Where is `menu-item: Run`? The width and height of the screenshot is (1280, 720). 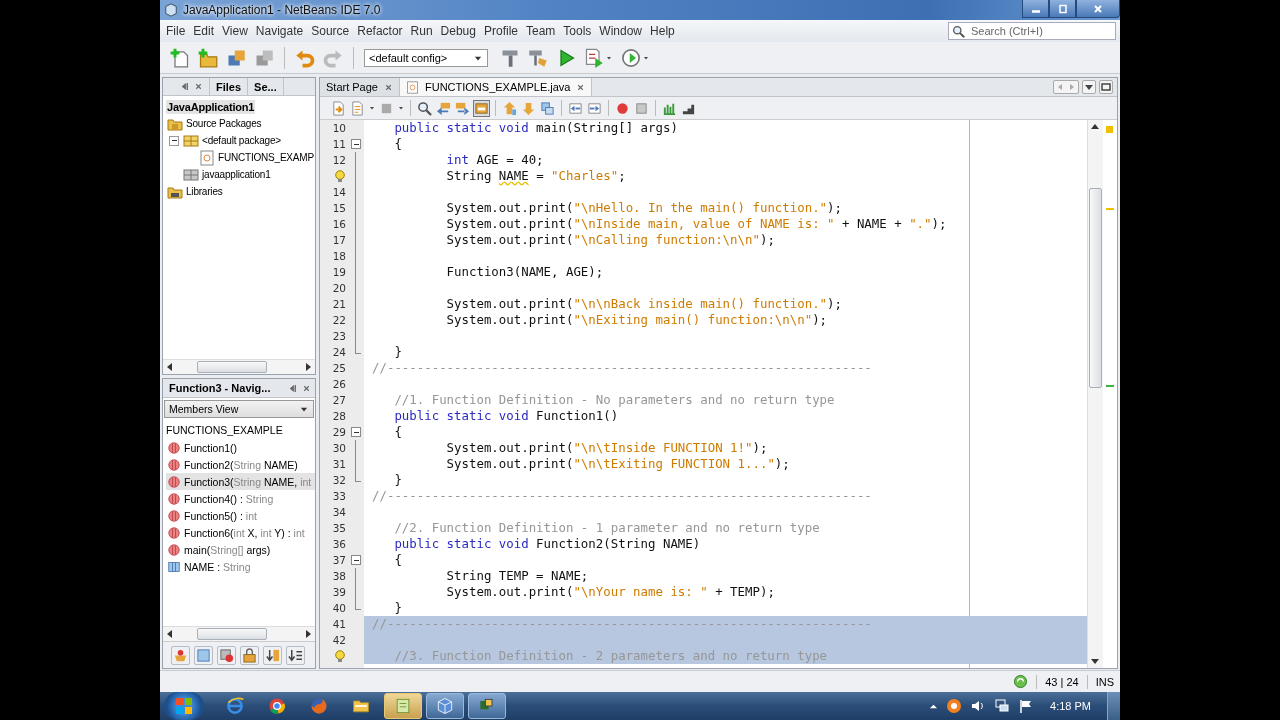 menu-item: Run is located at coordinates (421, 31).